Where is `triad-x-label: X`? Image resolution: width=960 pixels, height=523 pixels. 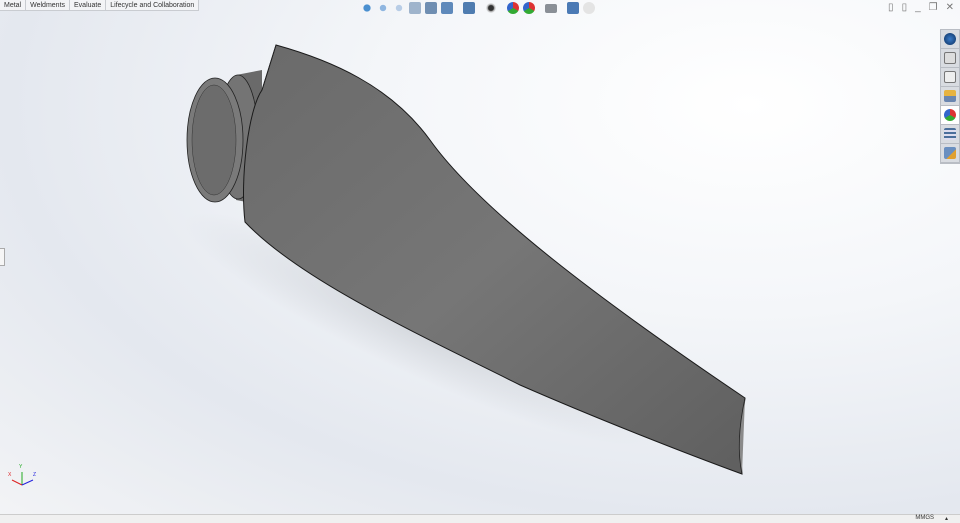 triad-x-label: X is located at coordinates (10, 475).